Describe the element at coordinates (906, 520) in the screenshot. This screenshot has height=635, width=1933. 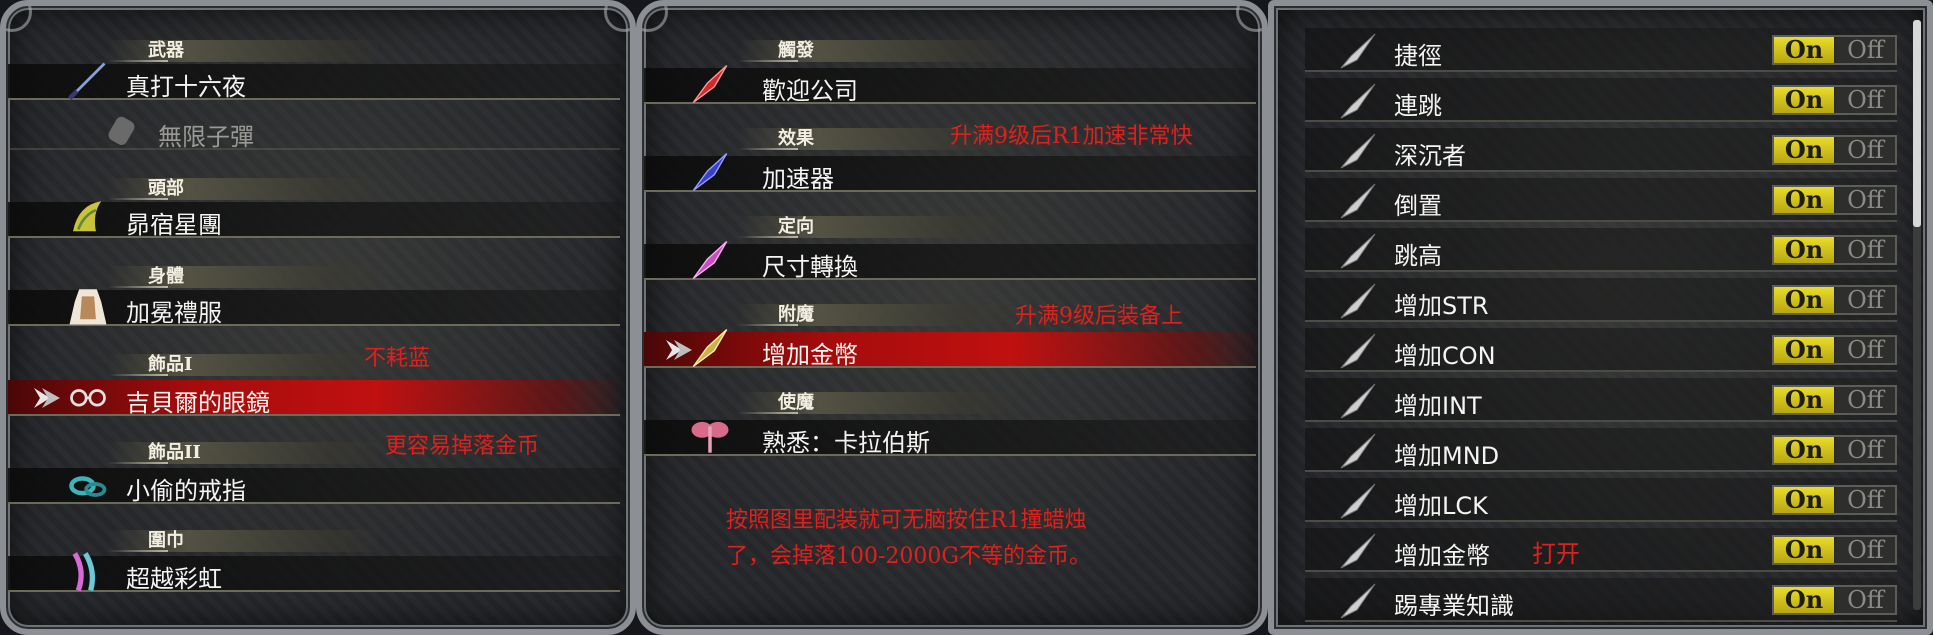
I see `annotation-note: 按照图里配装就可无脑按住R1撞蜡烛` at that location.